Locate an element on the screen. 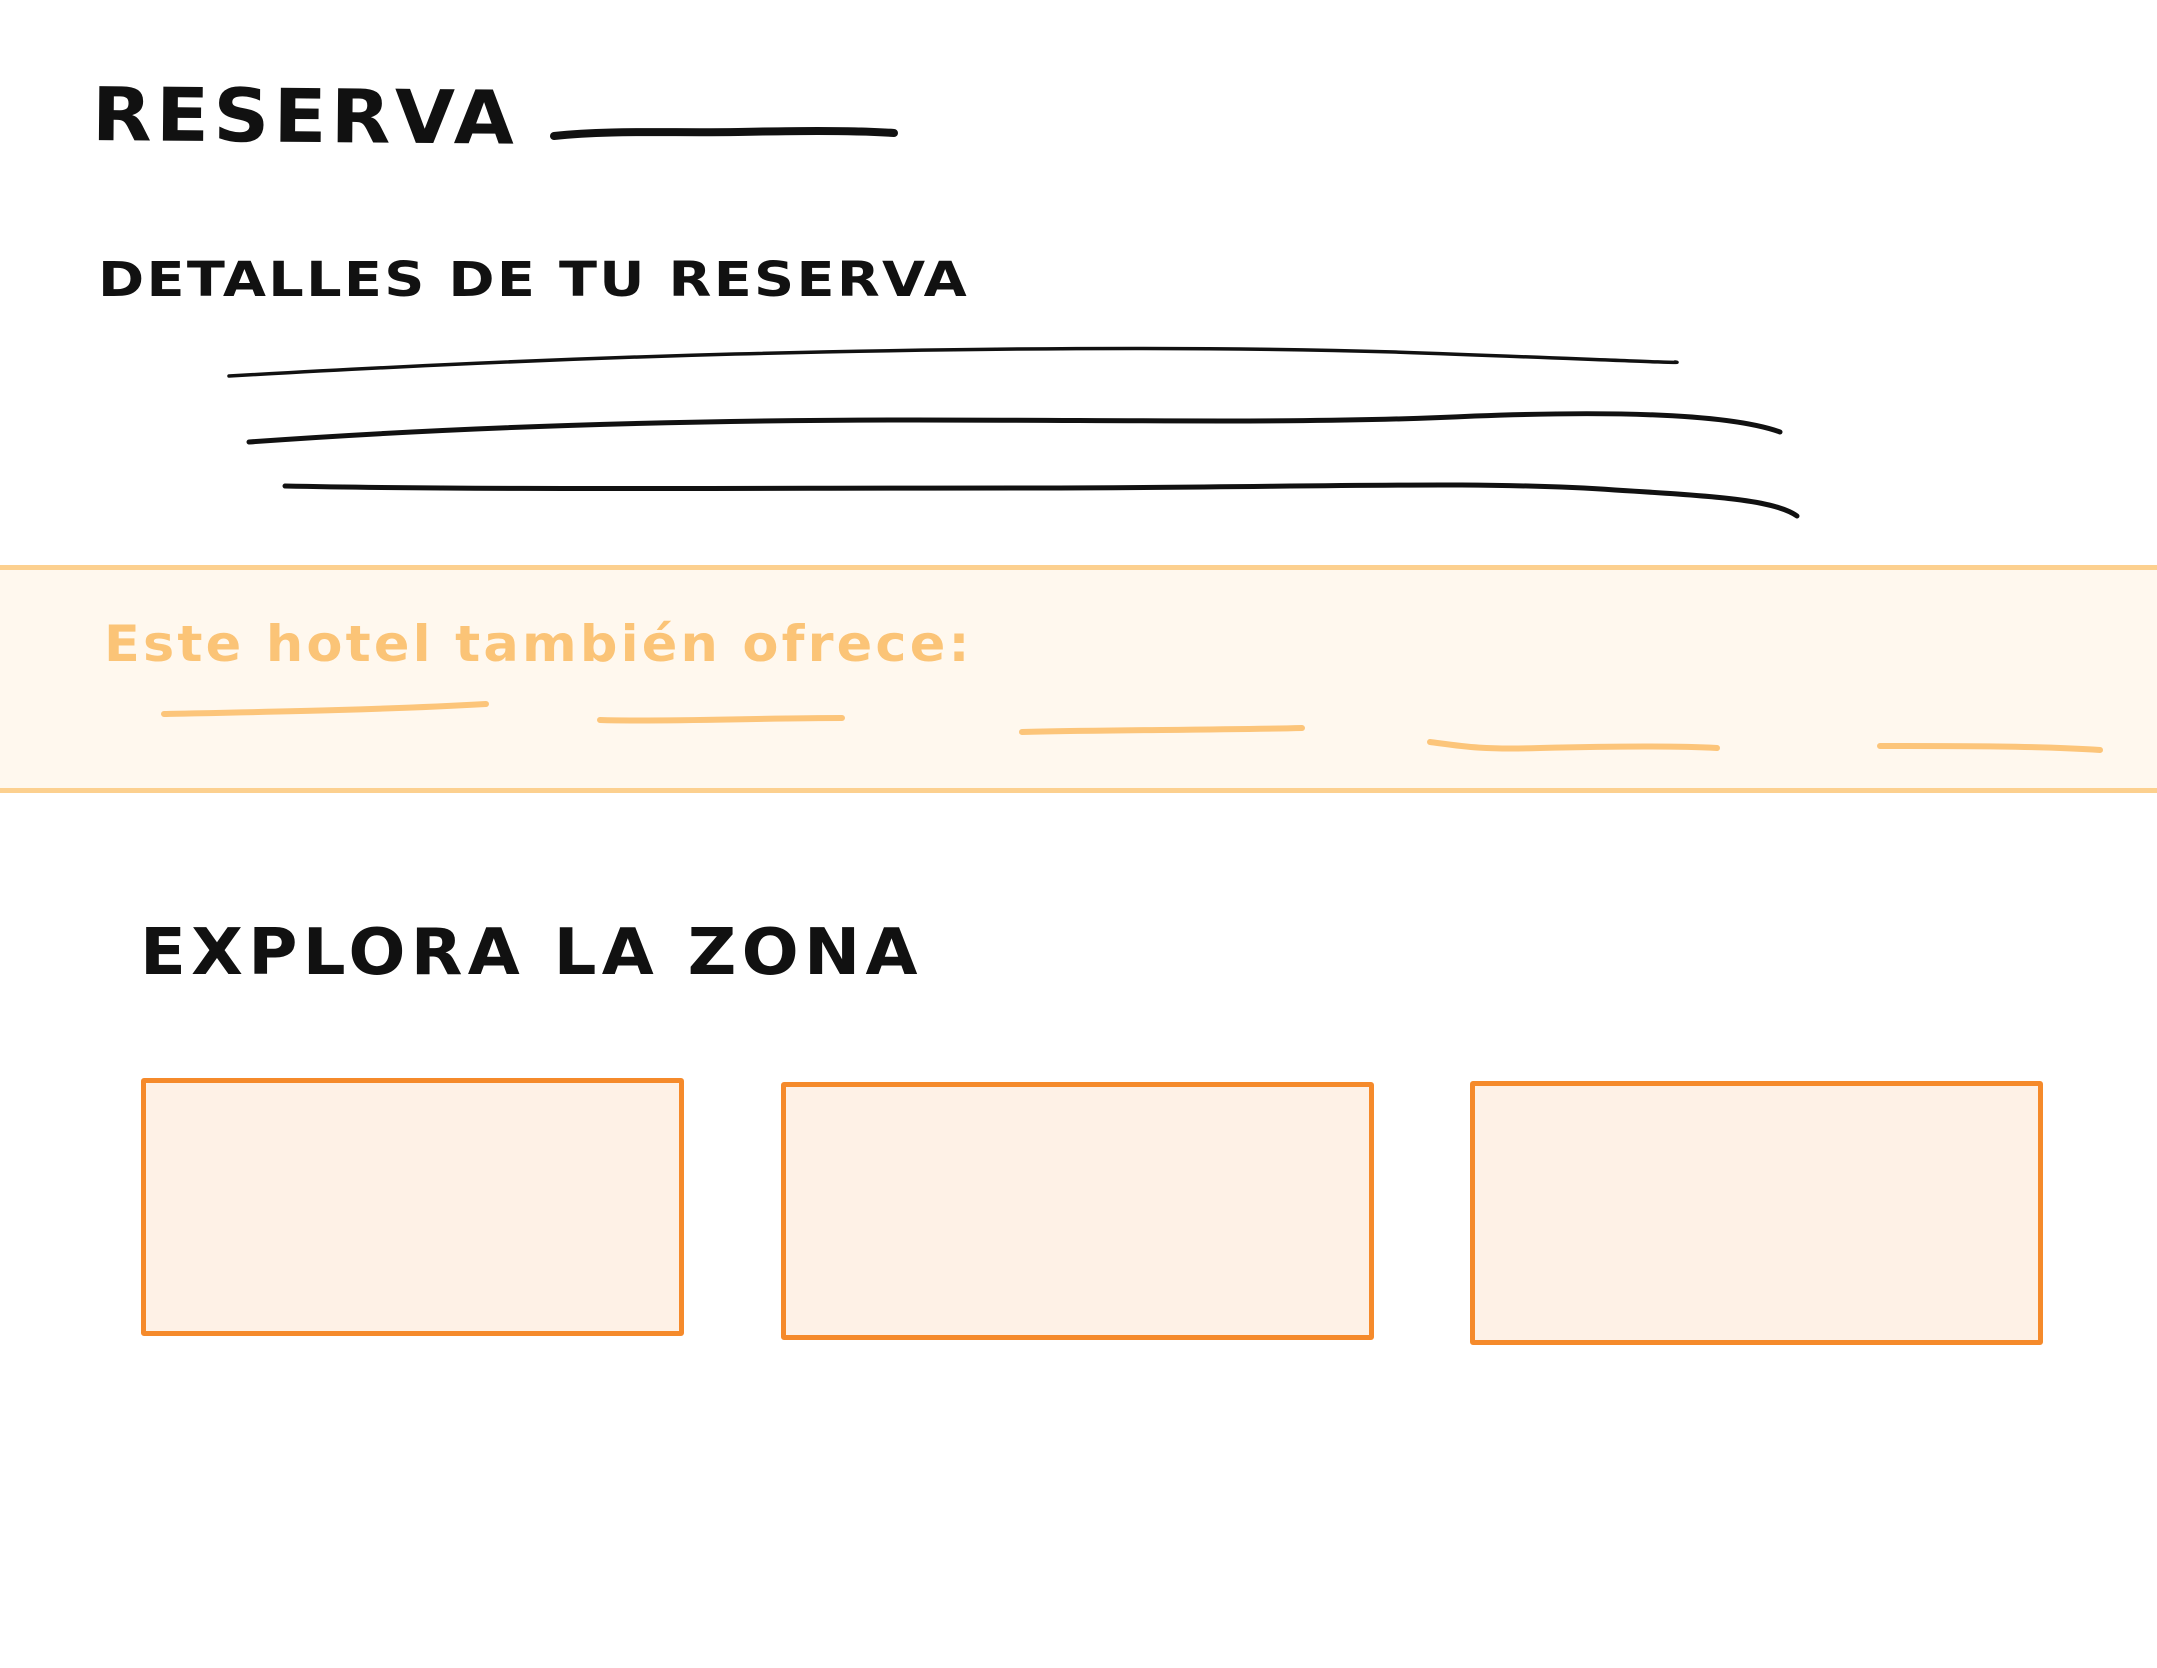 The height and width of the screenshot is (1668, 2157). hotel-offers-placeholder-lines is located at coordinates (1132, 727).